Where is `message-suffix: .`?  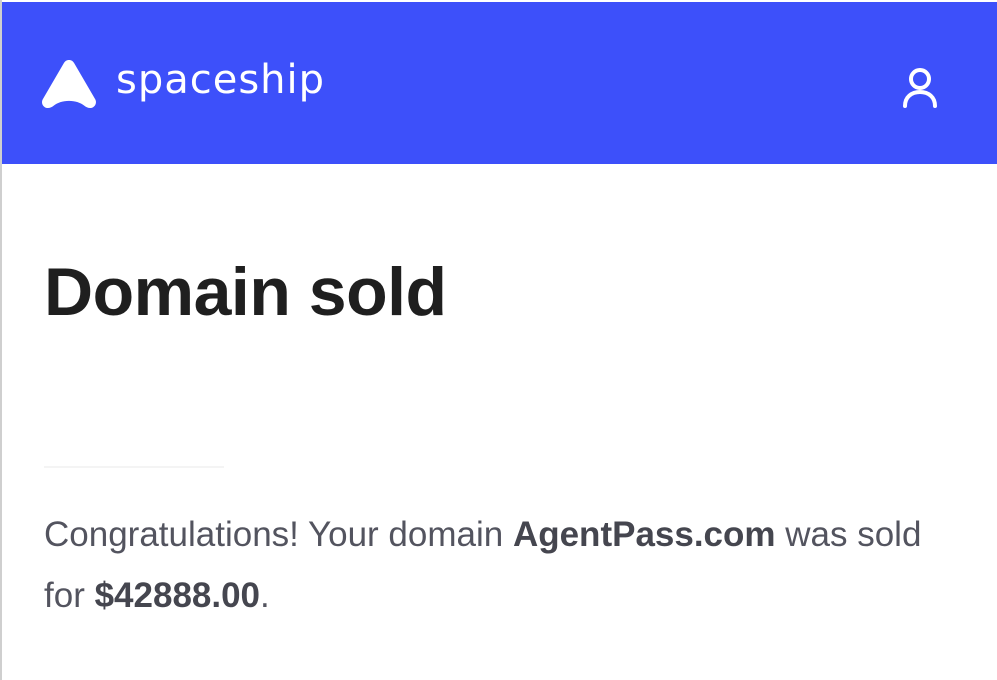 message-suffix: . is located at coordinates (265, 595).